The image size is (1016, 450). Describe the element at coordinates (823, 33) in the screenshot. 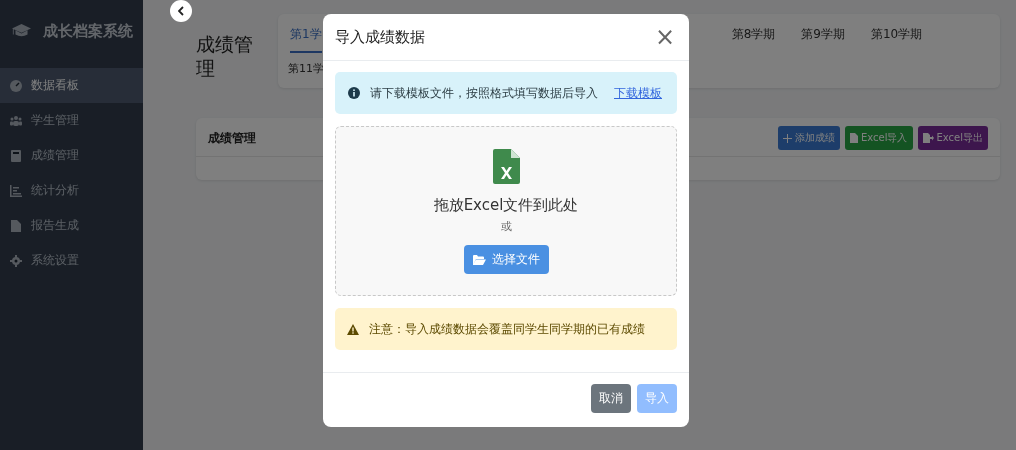

I see `term-tab: 第9学期` at that location.